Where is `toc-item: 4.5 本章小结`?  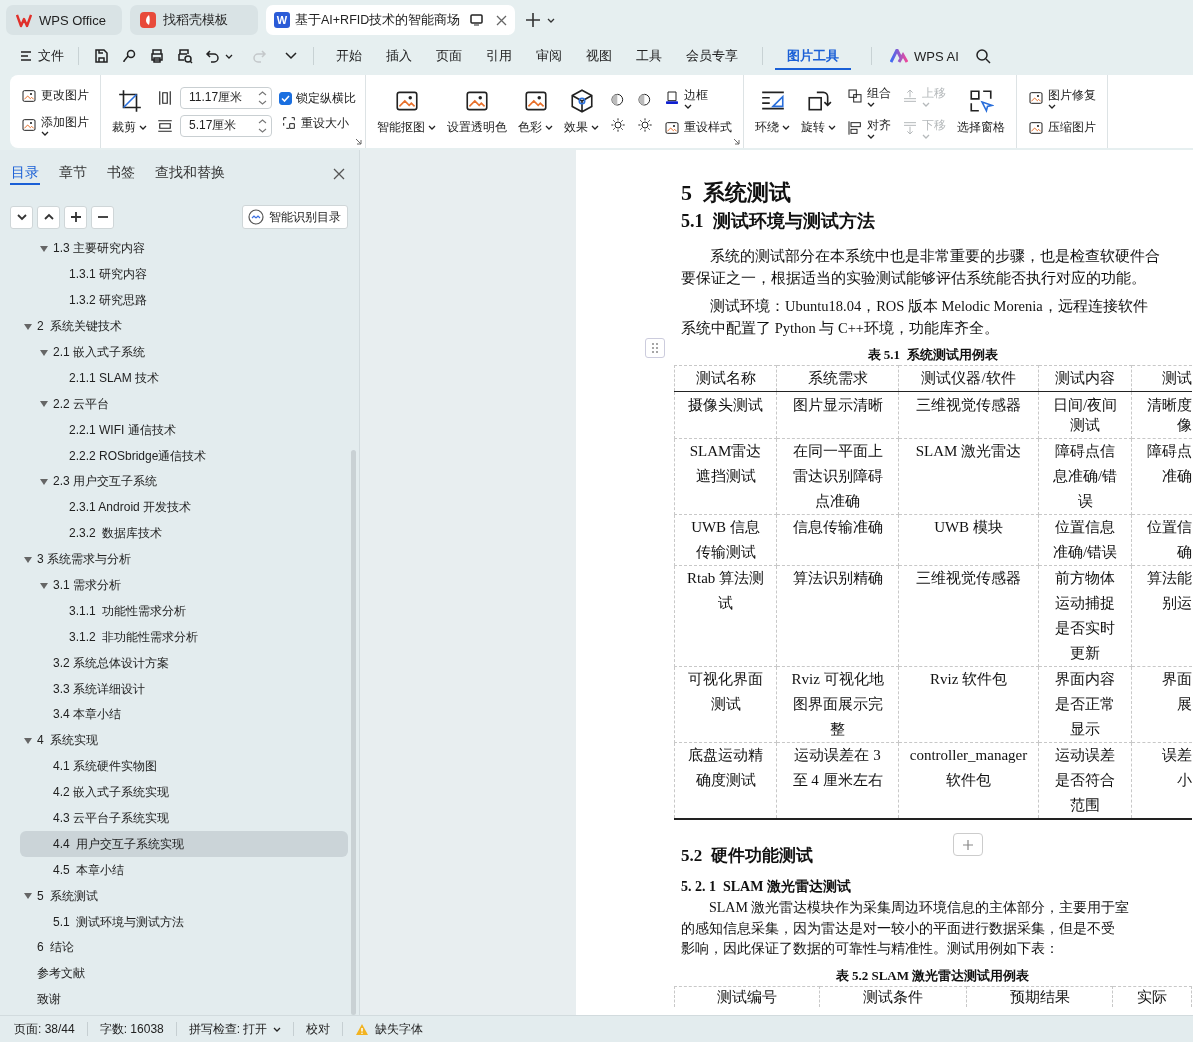
toc-item: 4.5 本章小结 is located at coordinates (184, 870).